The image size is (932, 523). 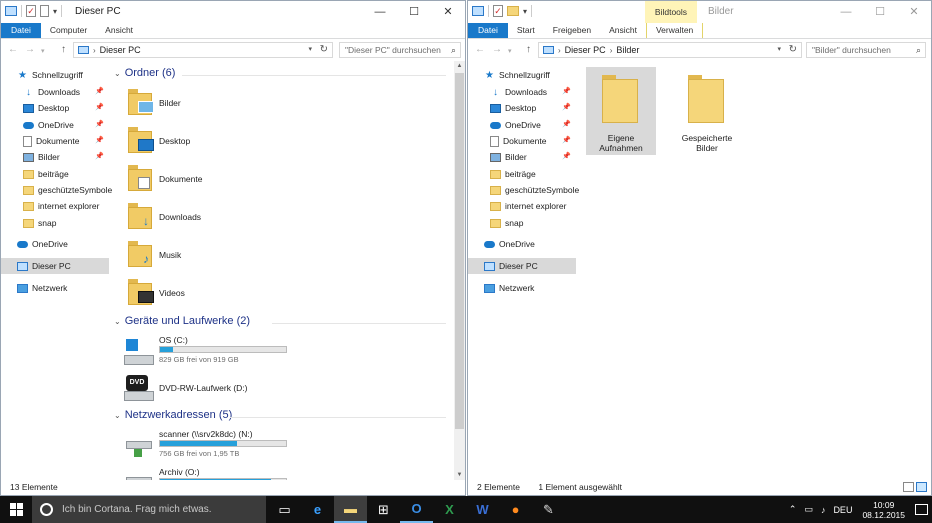 I want to click on drive-dvd-d: DVD-RW-Laufwerk (D:), so click(x=203, y=388).